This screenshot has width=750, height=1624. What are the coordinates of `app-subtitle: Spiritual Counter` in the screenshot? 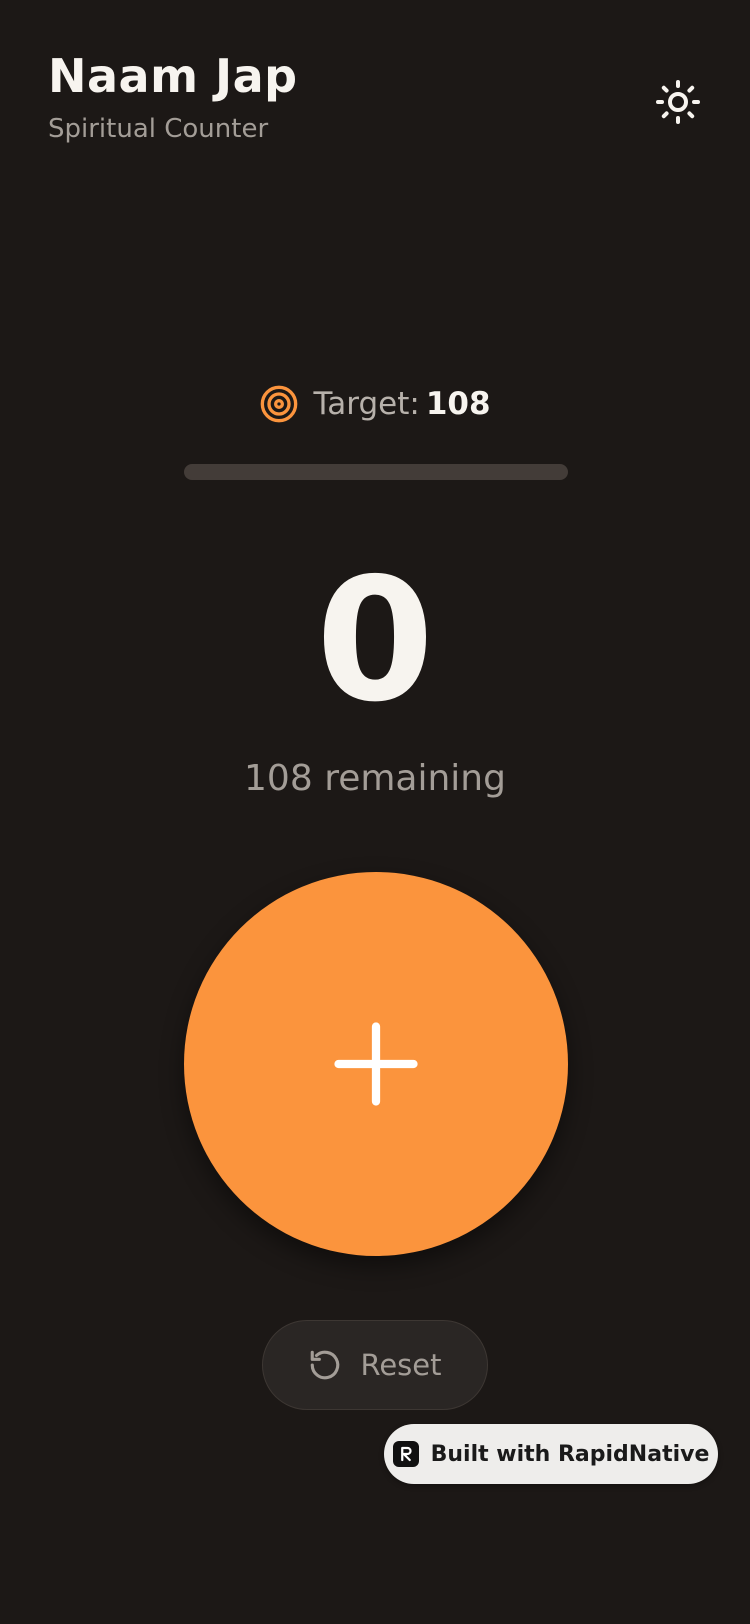 It's located at (158, 129).